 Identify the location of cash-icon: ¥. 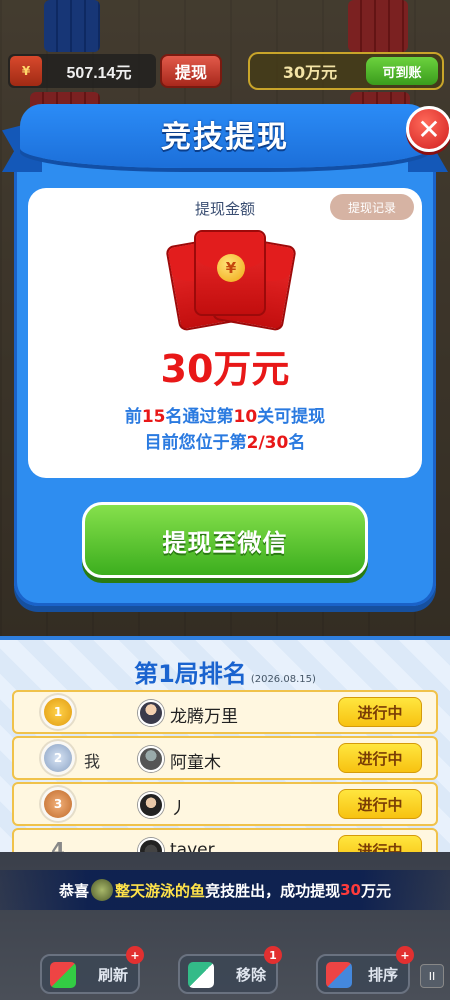
(26, 71).